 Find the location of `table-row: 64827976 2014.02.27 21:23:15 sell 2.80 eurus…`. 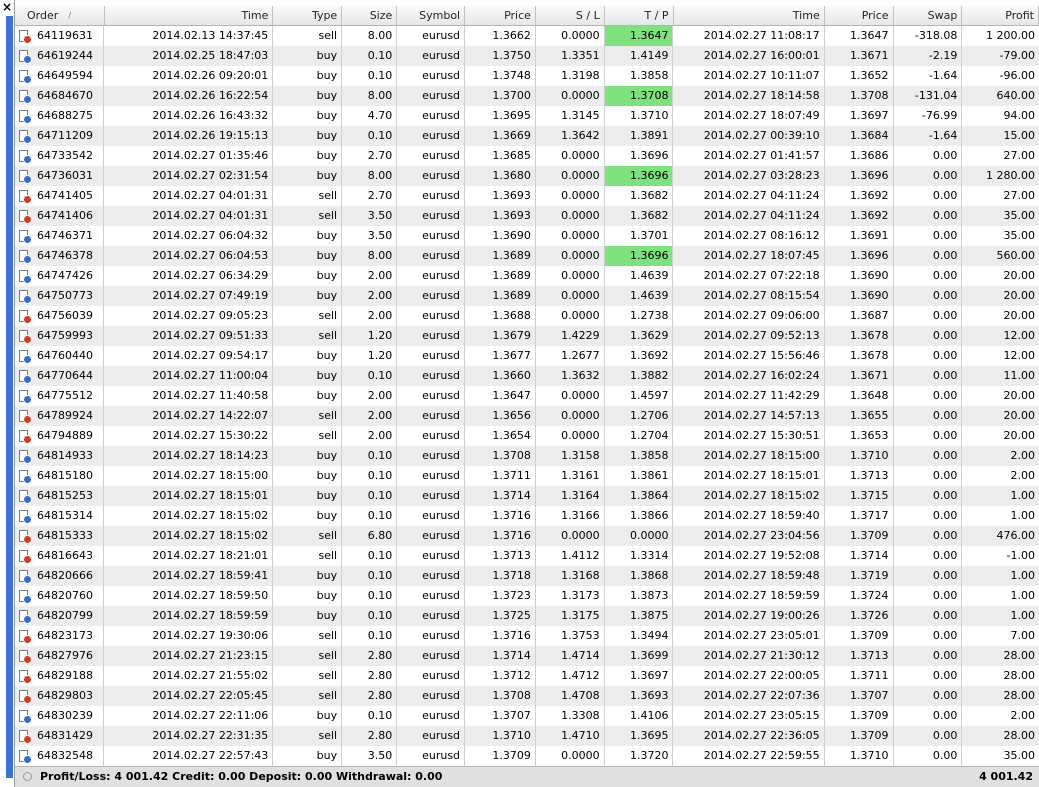

table-row: 64827976 2014.02.27 21:23:15 sell 2.80 eurus… is located at coordinates (527, 656).